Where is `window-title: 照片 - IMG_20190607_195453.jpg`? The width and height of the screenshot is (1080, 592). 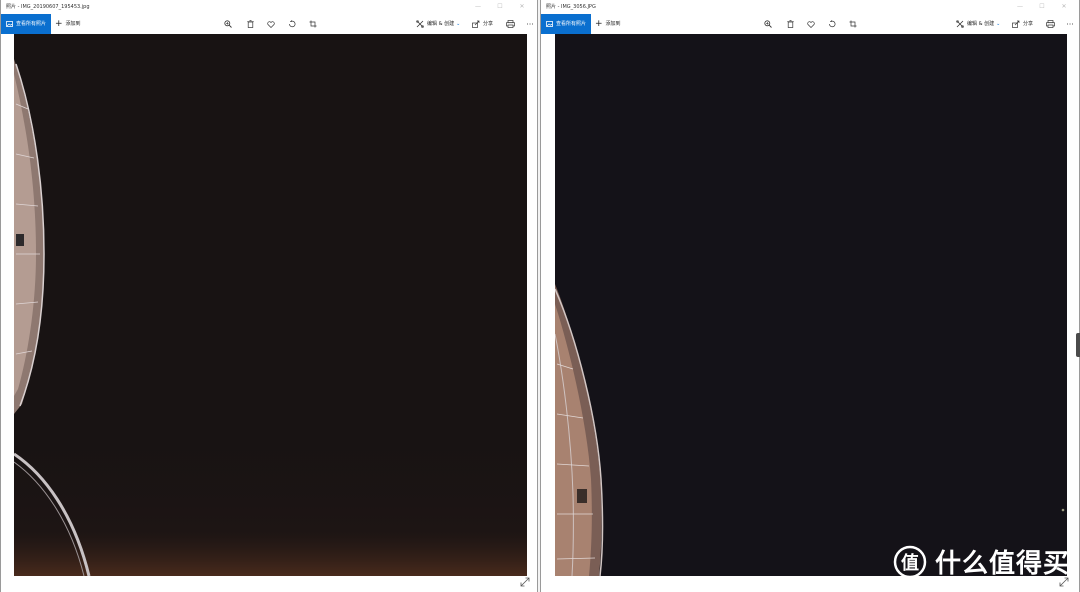
window-title: 照片 - IMG_20190607_195453.jpg is located at coordinates (48, 7).